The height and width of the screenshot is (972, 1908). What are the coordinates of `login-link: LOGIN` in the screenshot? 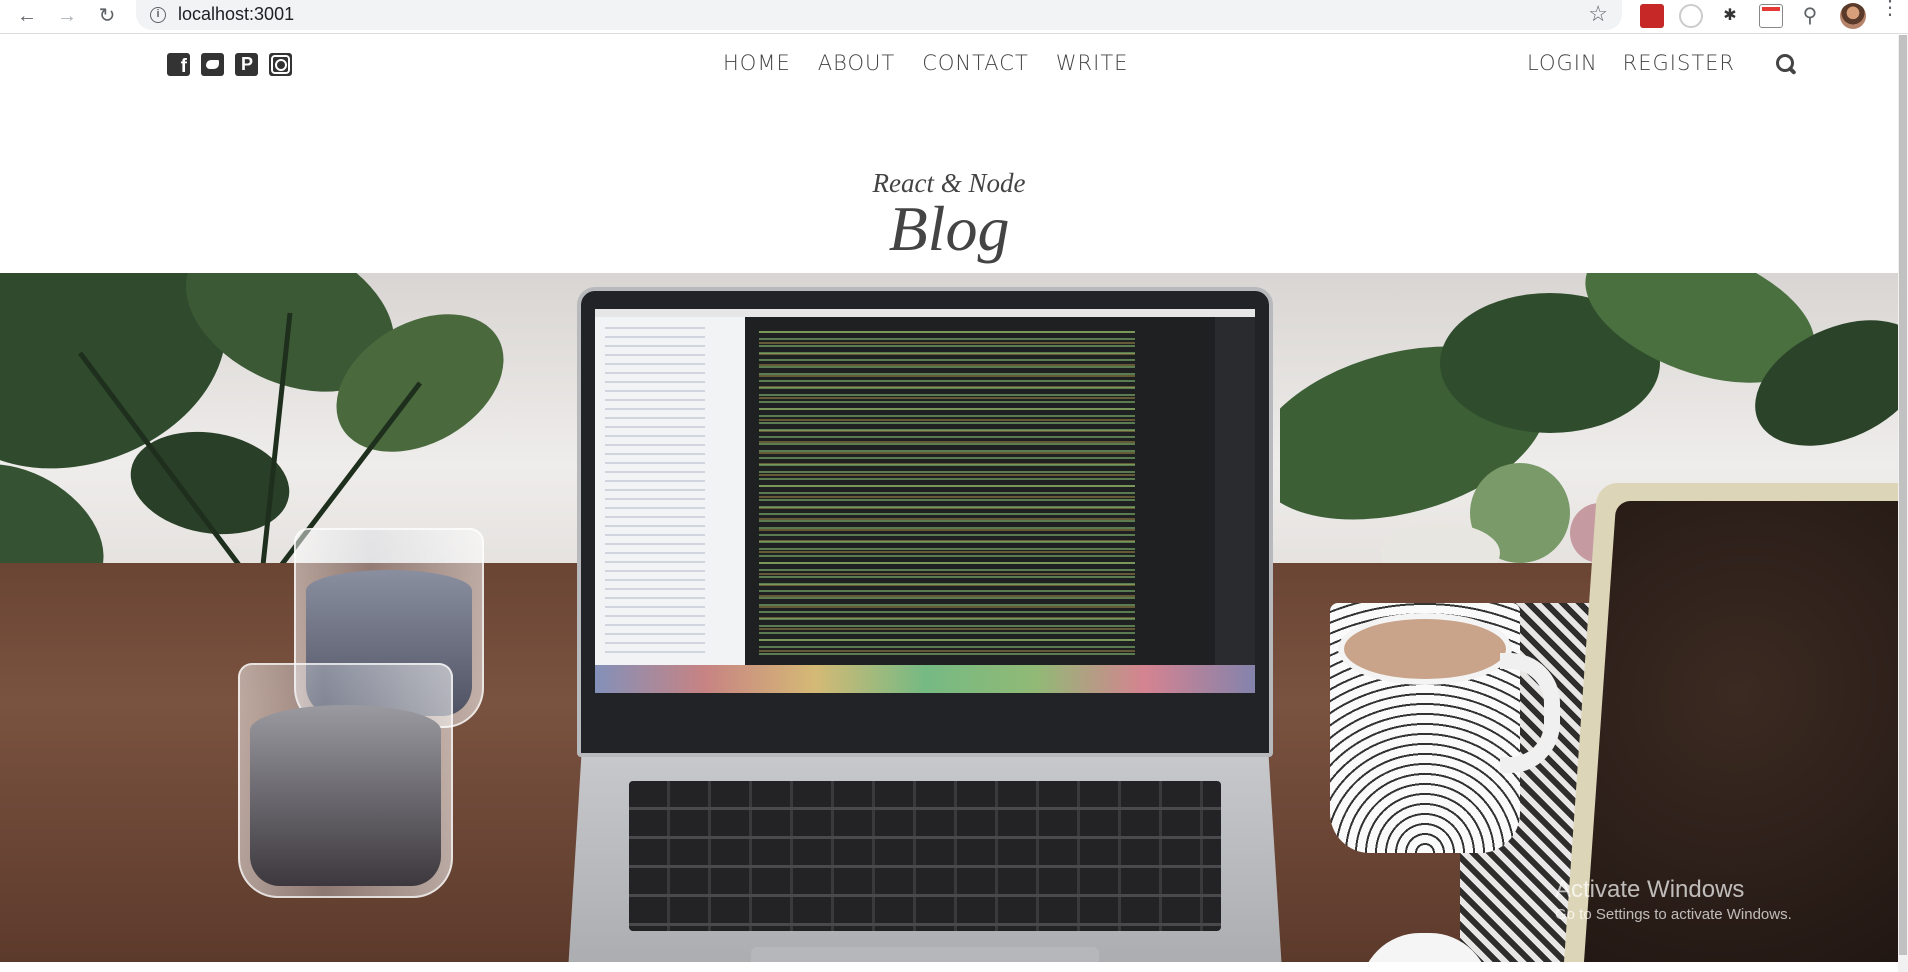 It's located at (1562, 63).